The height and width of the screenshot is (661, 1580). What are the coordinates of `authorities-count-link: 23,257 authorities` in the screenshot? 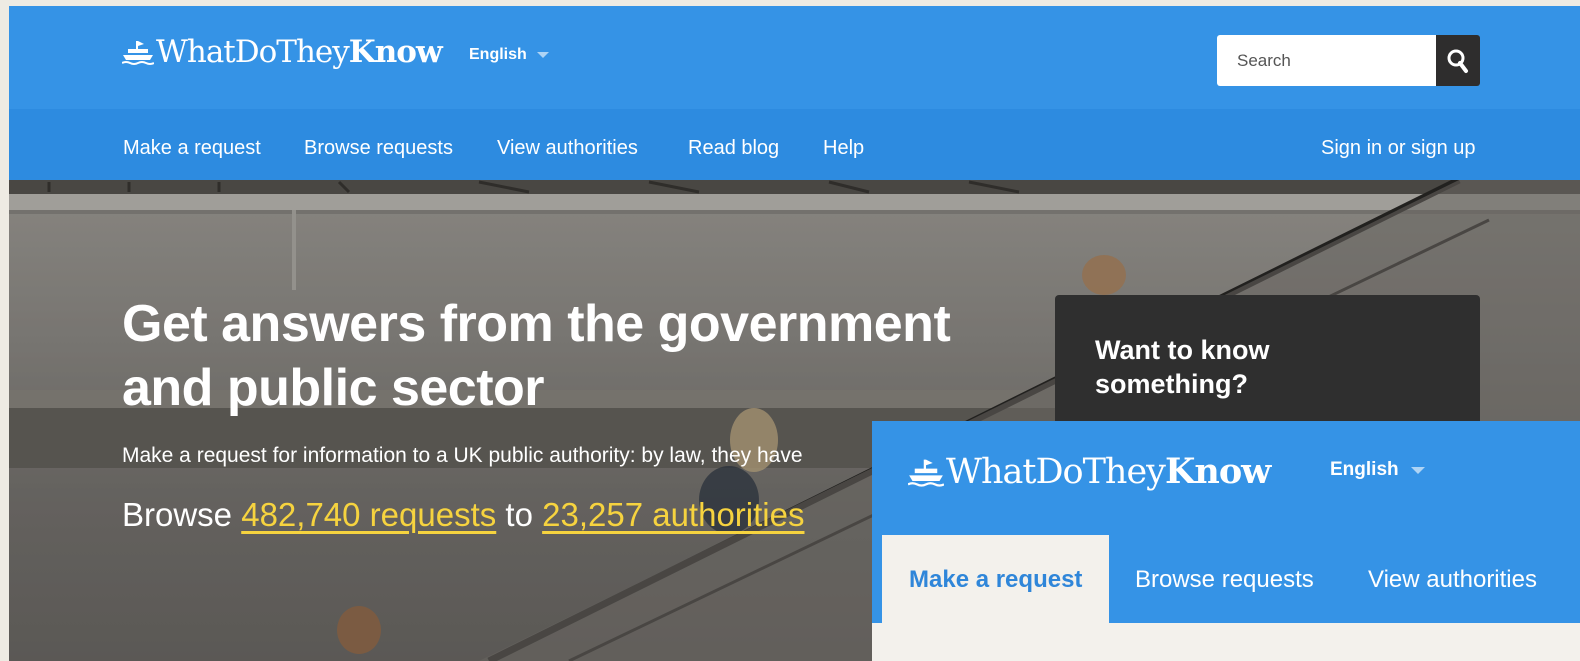 It's located at (673, 514).